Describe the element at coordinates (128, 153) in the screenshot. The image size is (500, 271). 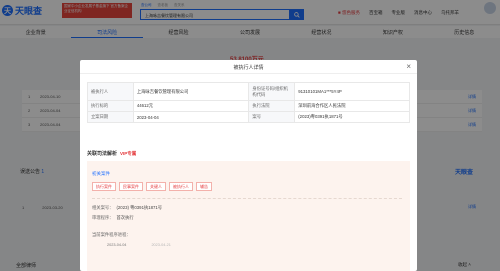
I see `vip-badge: VIP专属` at that location.